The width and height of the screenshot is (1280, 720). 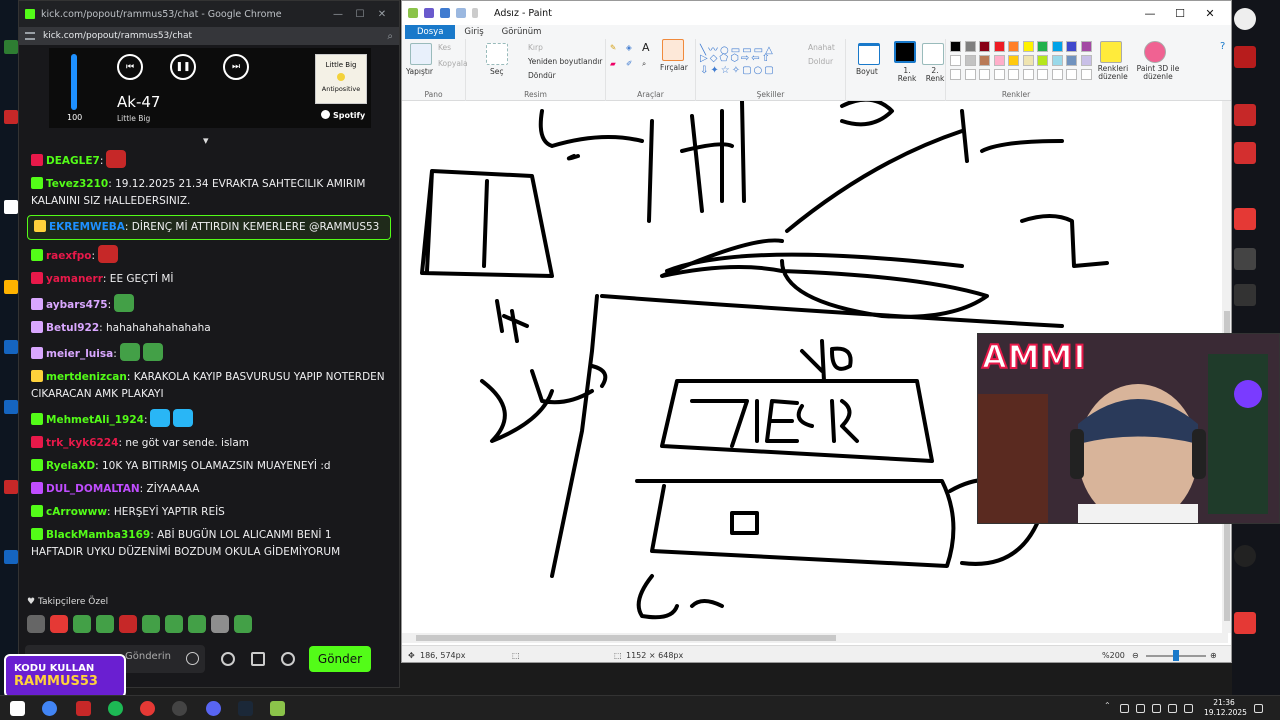 What do you see at coordinates (461, 13) in the screenshot?
I see `redo-icon` at bounding box center [461, 13].